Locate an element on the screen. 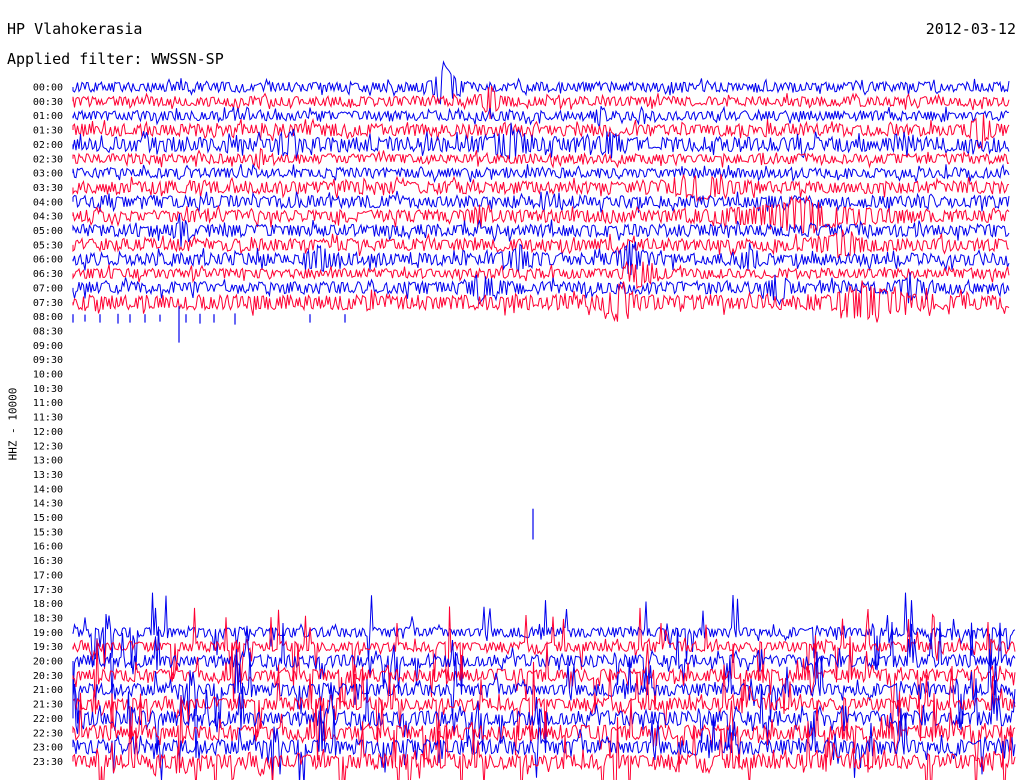  row-time-label: 21:00 is located at coordinates (48, 690).